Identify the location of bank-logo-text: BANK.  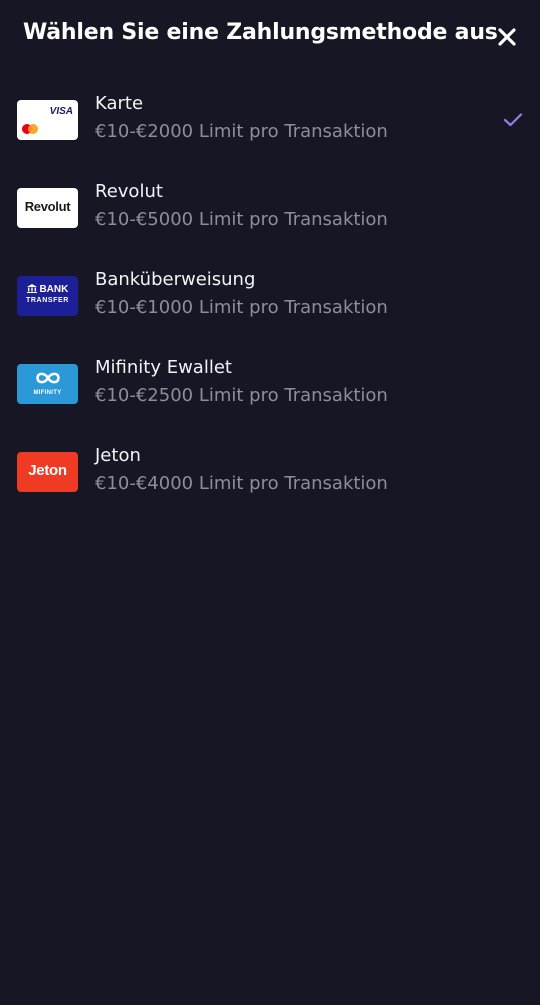
(54, 289).